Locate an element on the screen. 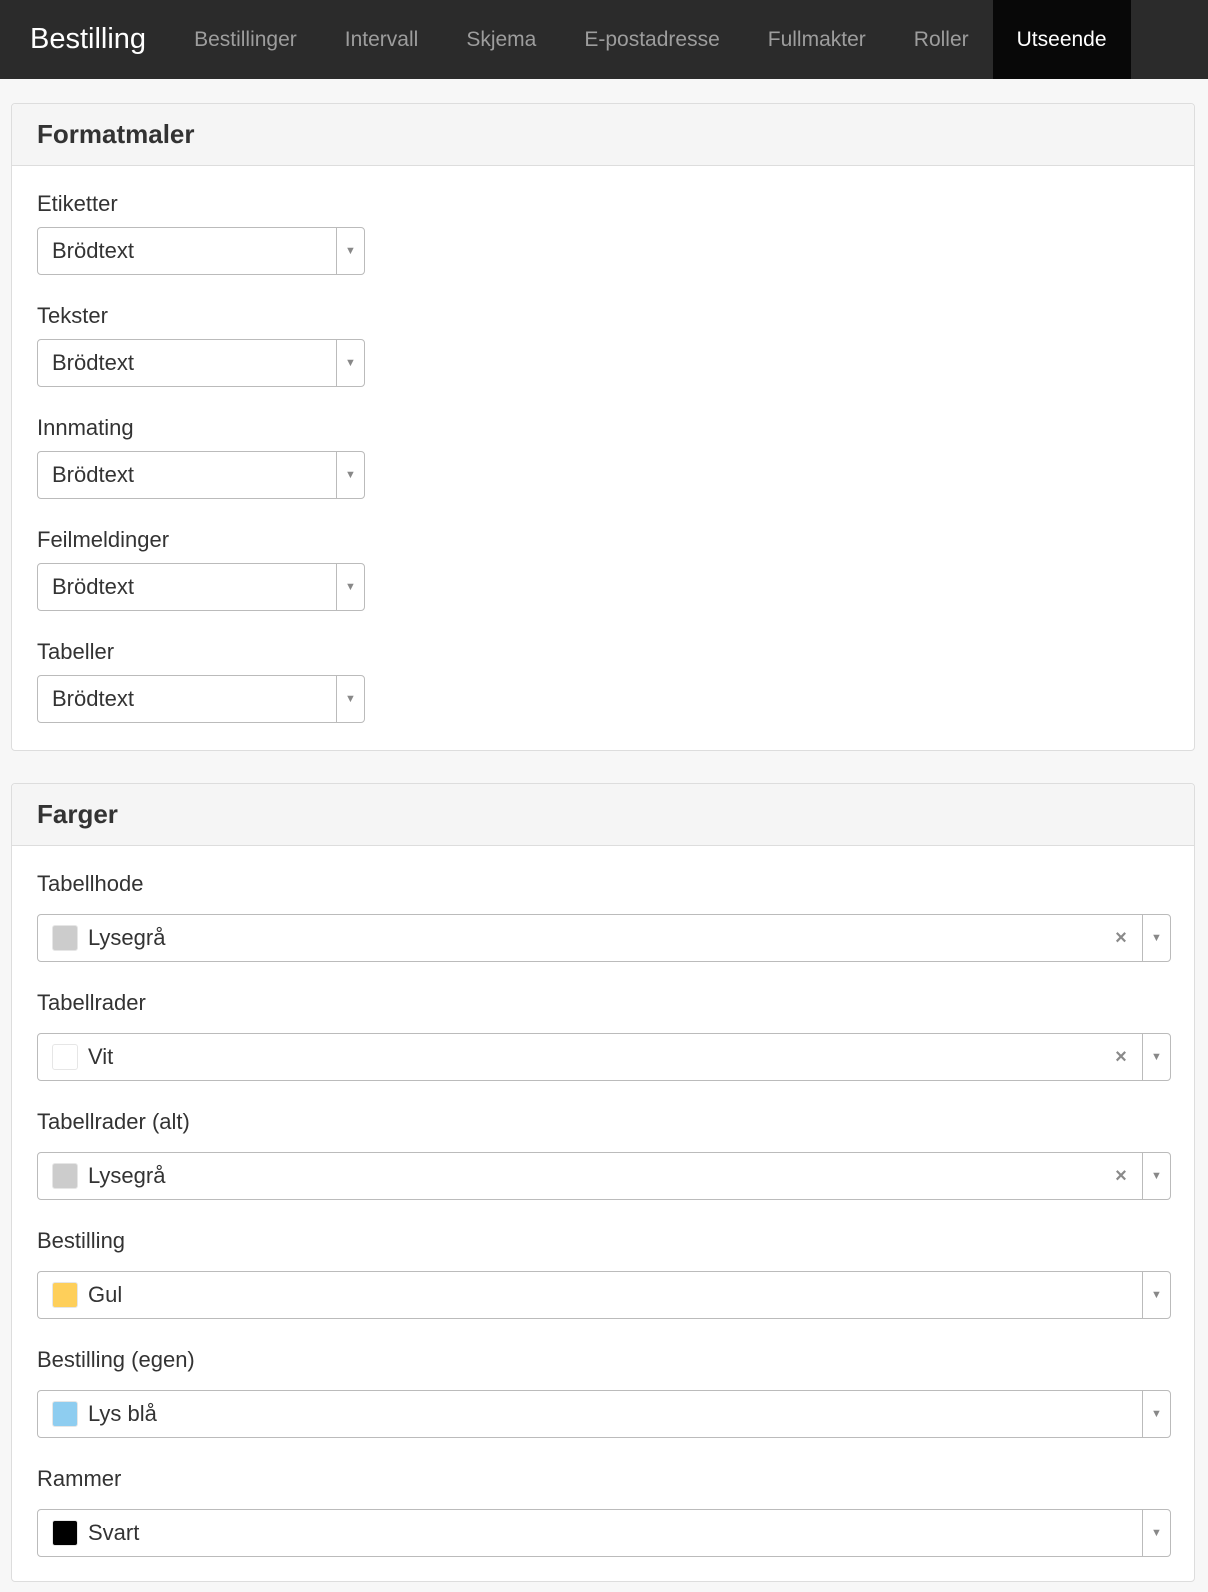  bestilling-egen-label: Bestilling (egen) is located at coordinates (116, 1359).